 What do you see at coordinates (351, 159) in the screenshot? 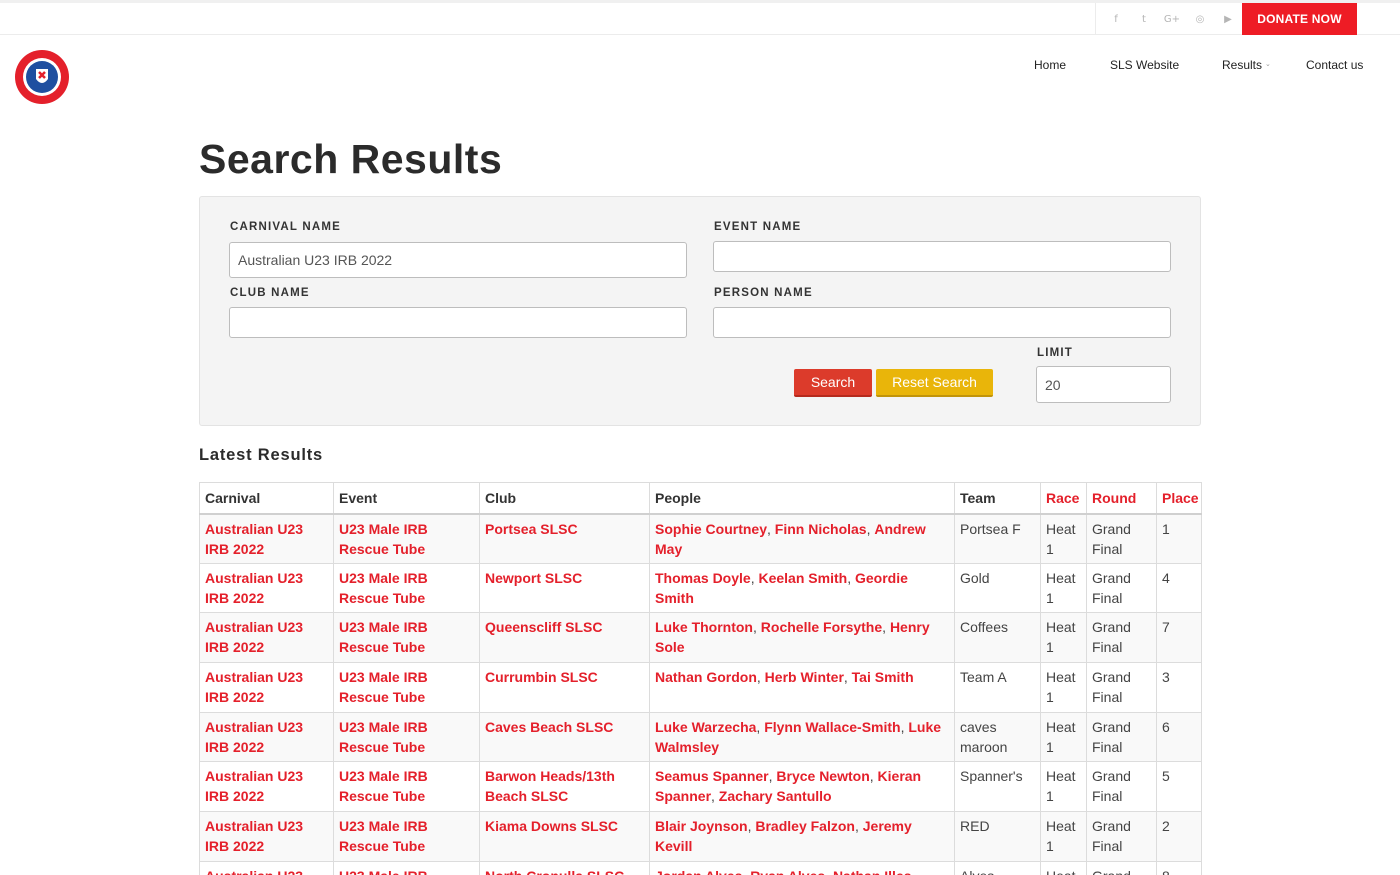
I see `page-title: Search Results` at bounding box center [351, 159].